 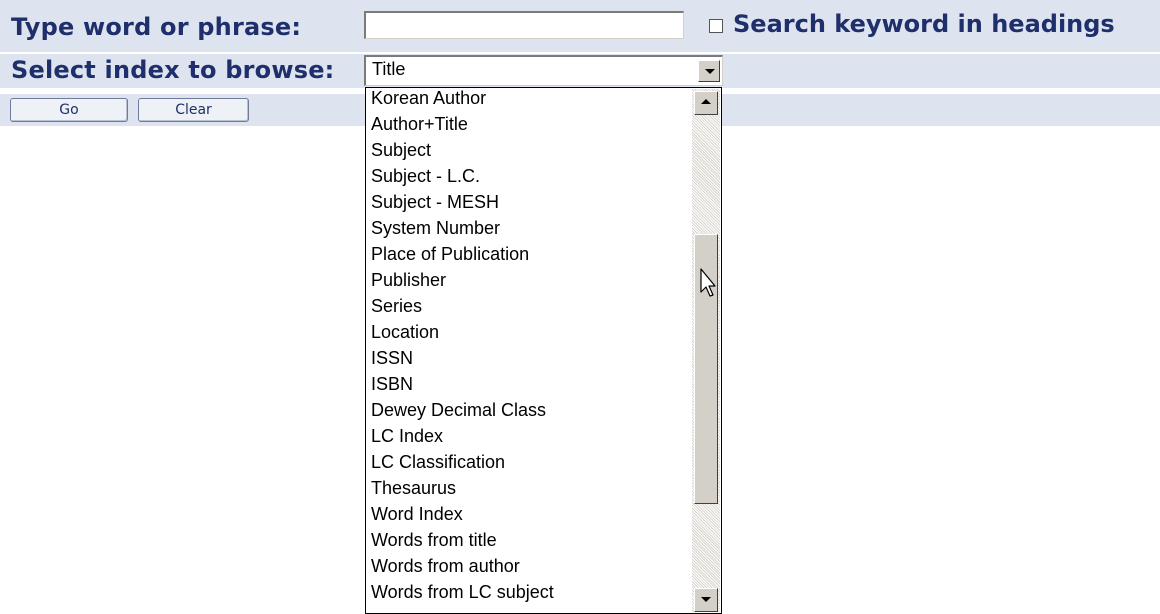 What do you see at coordinates (531, 150) in the screenshot?
I see `dropdown-option: Subject` at bounding box center [531, 150].